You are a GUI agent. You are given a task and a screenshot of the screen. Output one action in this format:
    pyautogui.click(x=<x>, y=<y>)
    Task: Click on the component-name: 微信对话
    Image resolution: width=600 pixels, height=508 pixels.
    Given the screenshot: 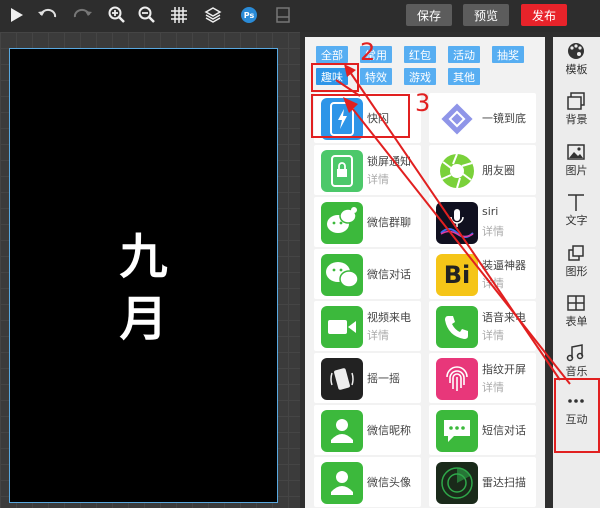 What is the action you would take?
    pyautogui.click(x=389, y=274)
    